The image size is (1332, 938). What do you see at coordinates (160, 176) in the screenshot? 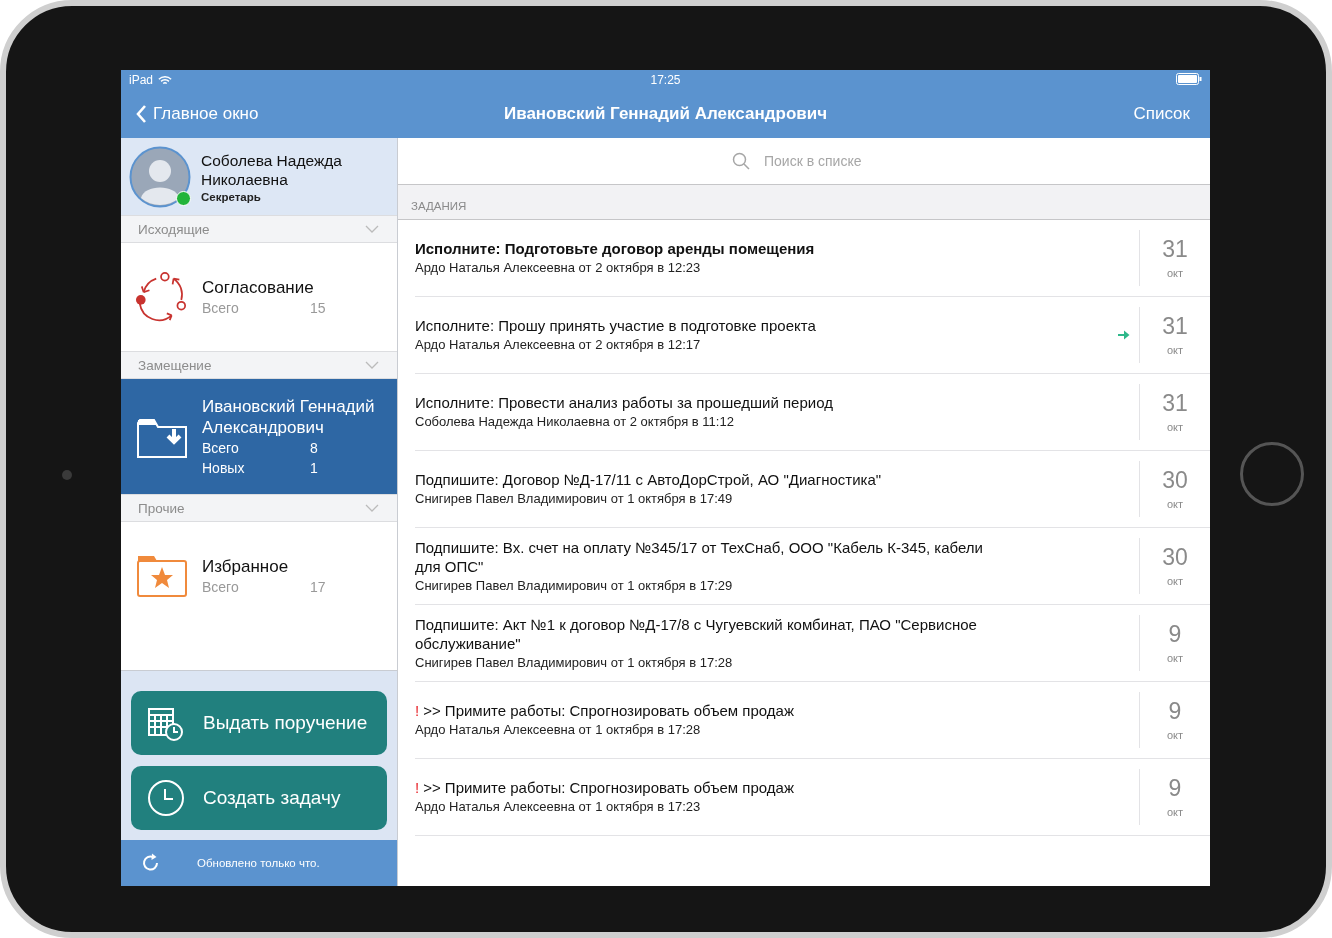
I see `avatar-silhouette` at bounding box center [160, 176].